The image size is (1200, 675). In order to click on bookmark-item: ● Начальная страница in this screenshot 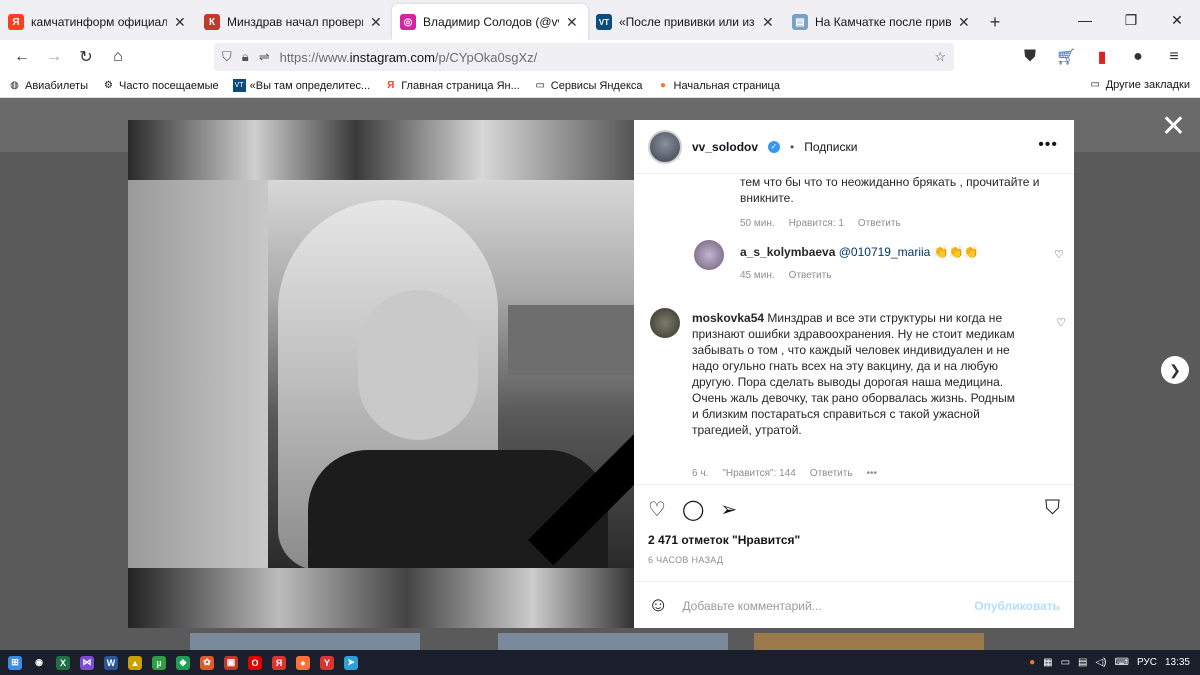, I will do `click(718, 85)`.